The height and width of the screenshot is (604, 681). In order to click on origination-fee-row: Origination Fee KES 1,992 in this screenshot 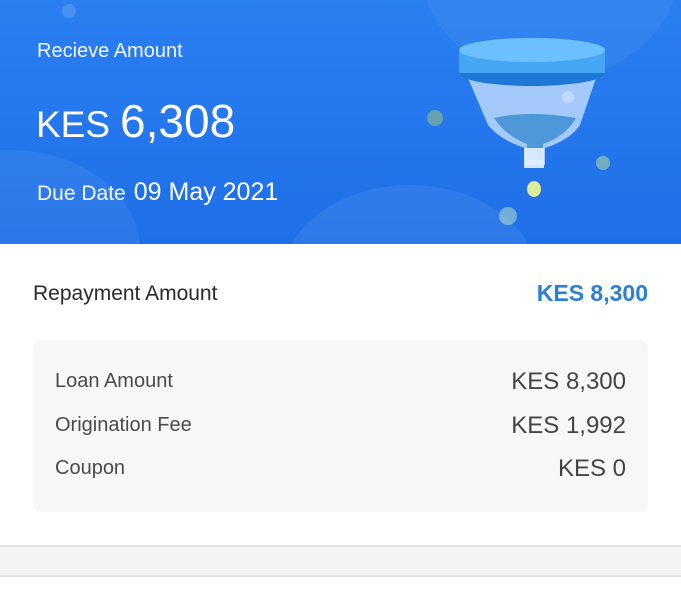, I will do `click(340, 427)`.